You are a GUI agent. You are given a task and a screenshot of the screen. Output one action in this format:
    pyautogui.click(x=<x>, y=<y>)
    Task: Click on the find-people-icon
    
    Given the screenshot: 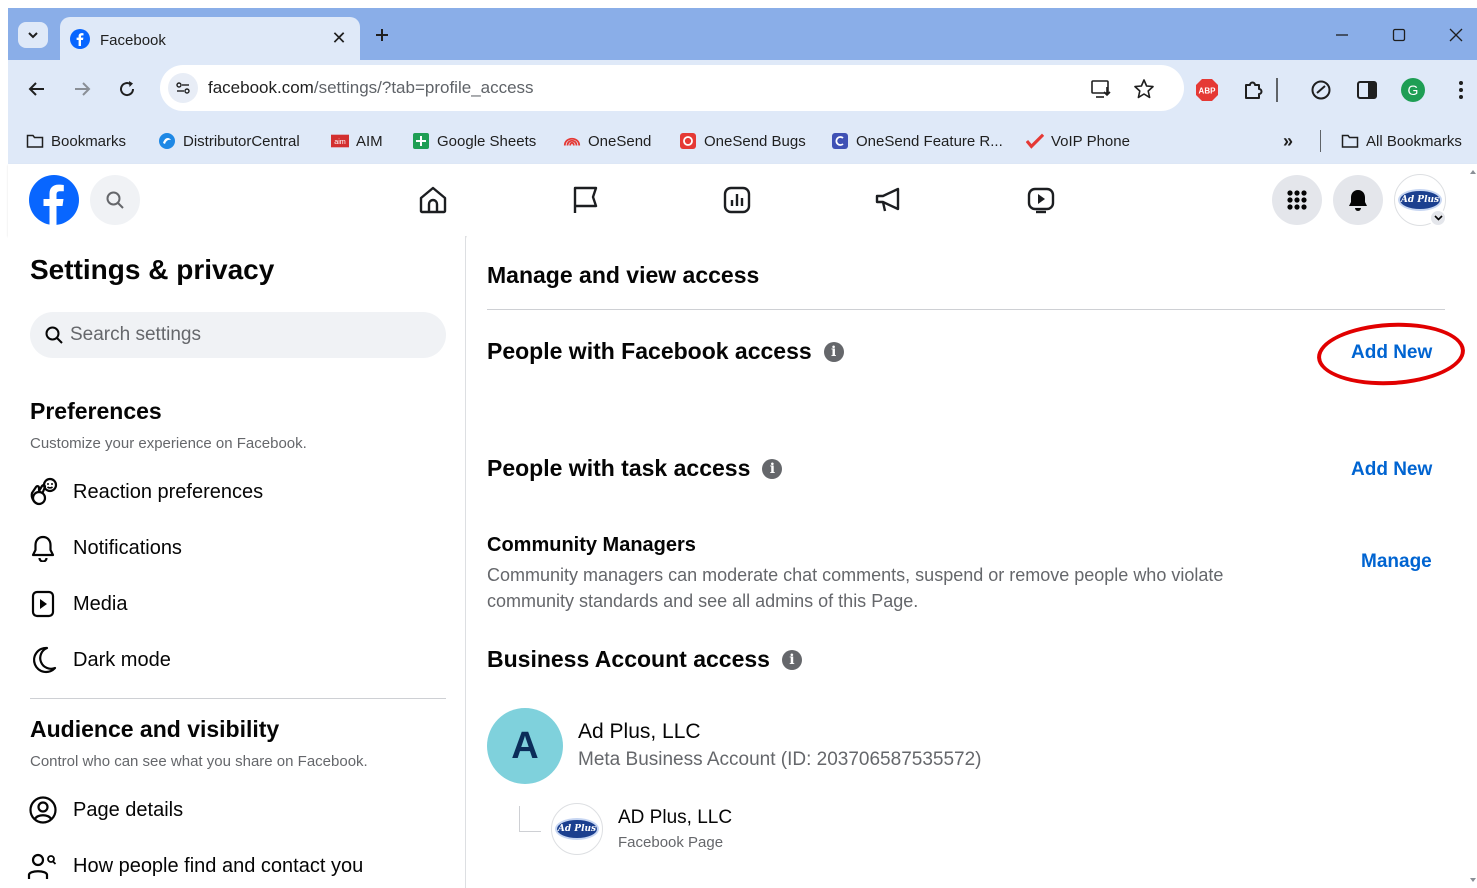 What is the action you would take?
    pyautogui.click(x=43, y=866)
    